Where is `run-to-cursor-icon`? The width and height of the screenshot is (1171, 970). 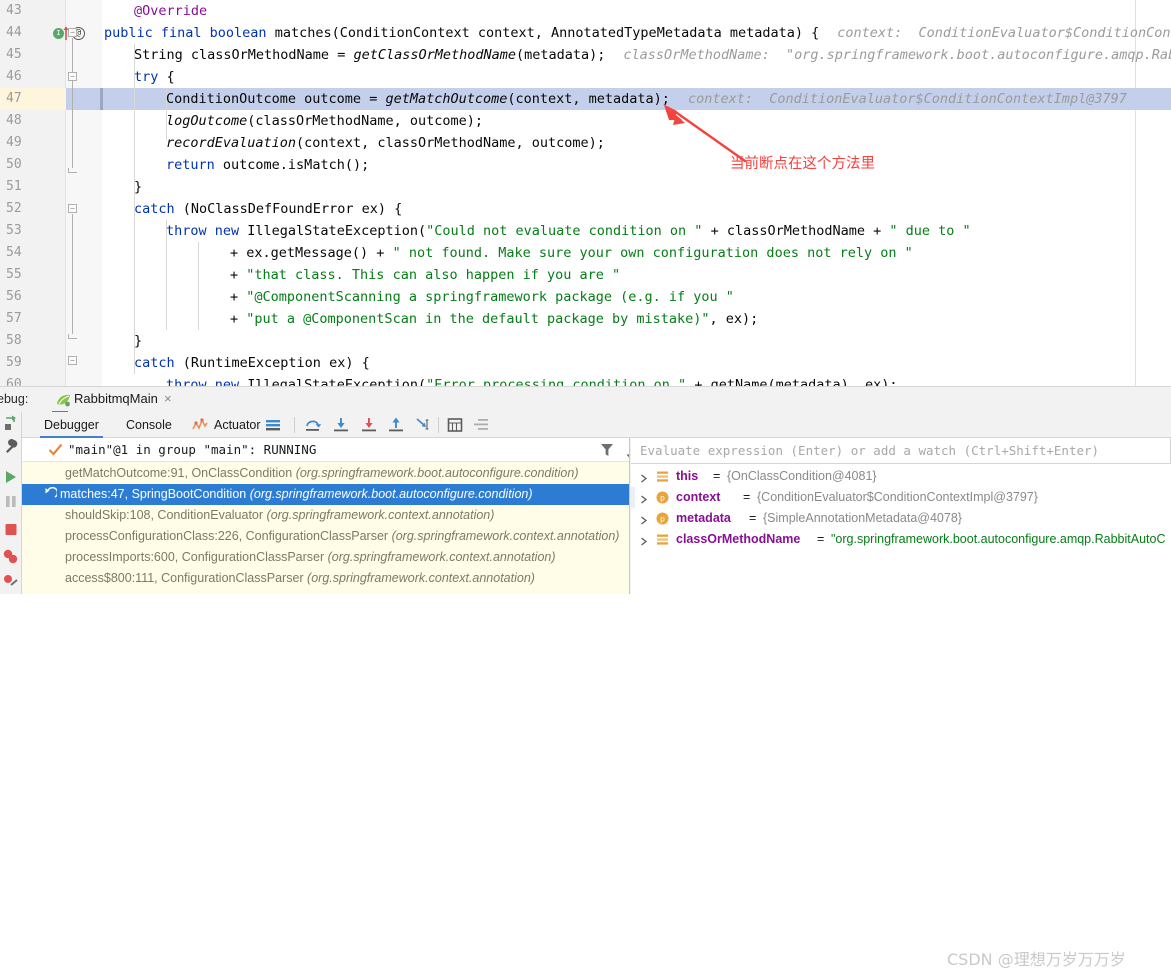 run-to-cursor-icon is located at coordinates (423, 425).